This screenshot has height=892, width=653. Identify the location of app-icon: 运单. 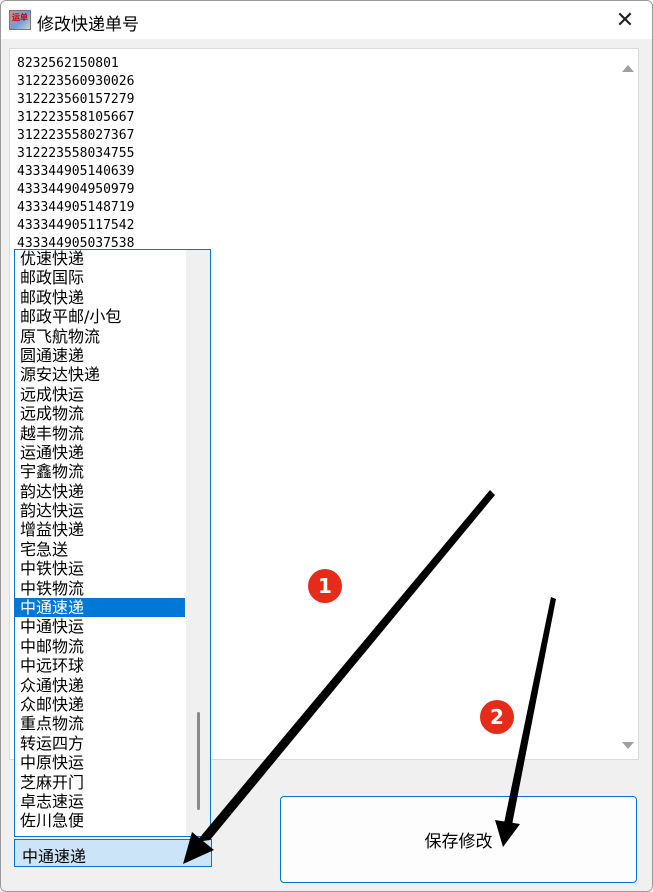
(20, 20).